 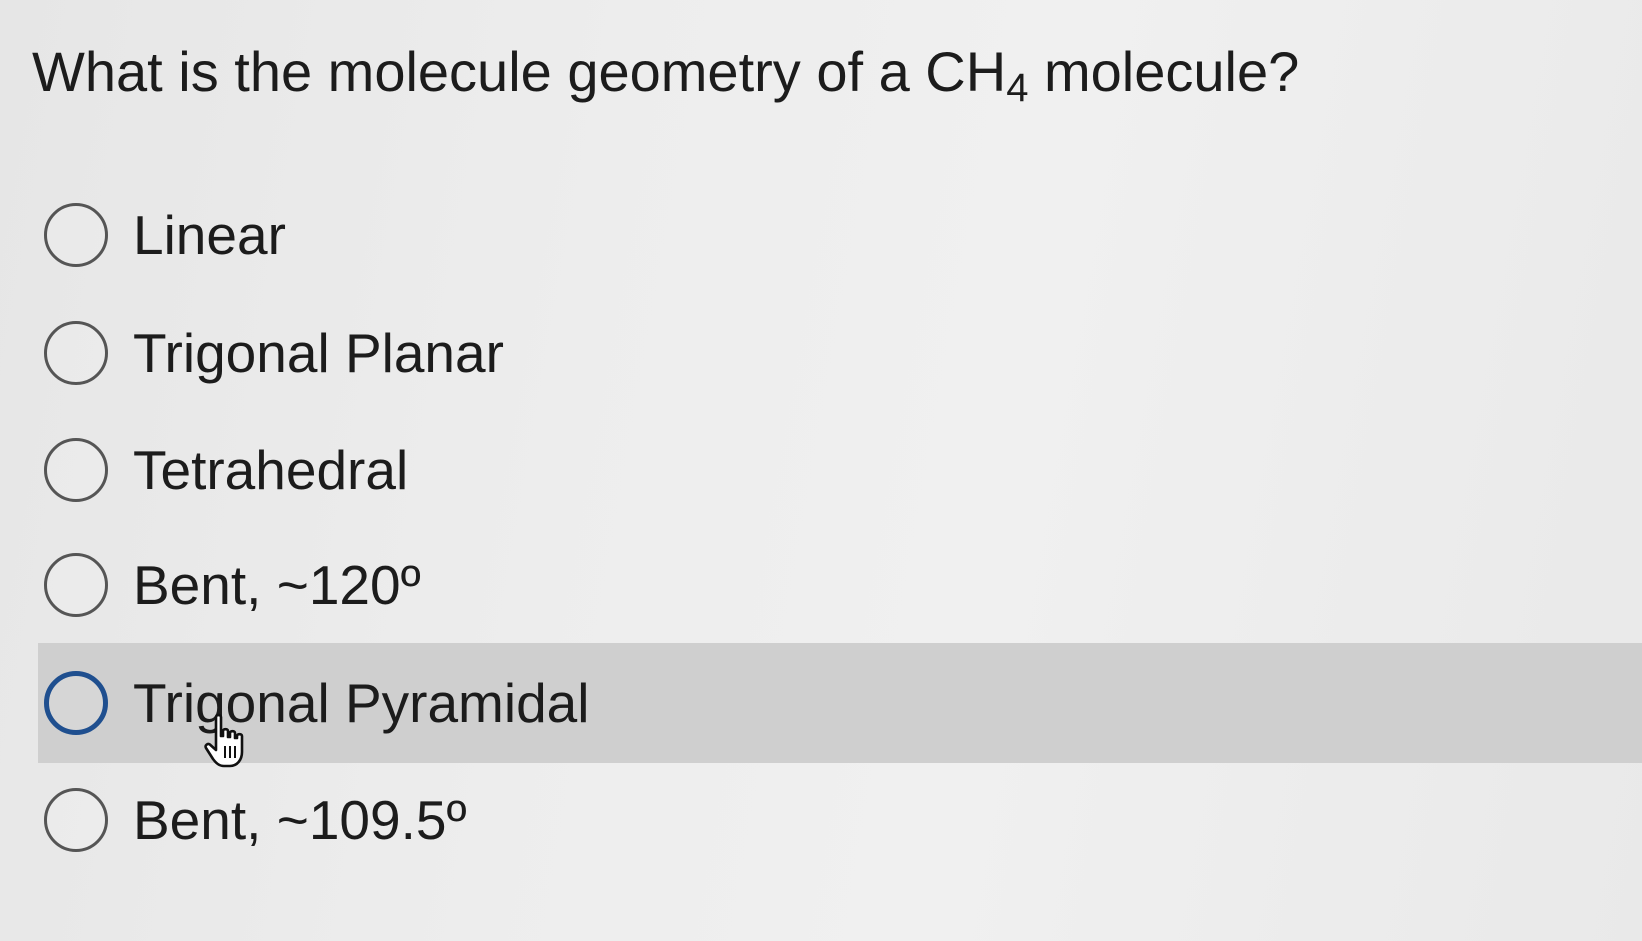 What do you see at coordinates (318, 353) in the screenshot?
I see `option-label: Trigonal Planar` at bounding box center [318, 353].